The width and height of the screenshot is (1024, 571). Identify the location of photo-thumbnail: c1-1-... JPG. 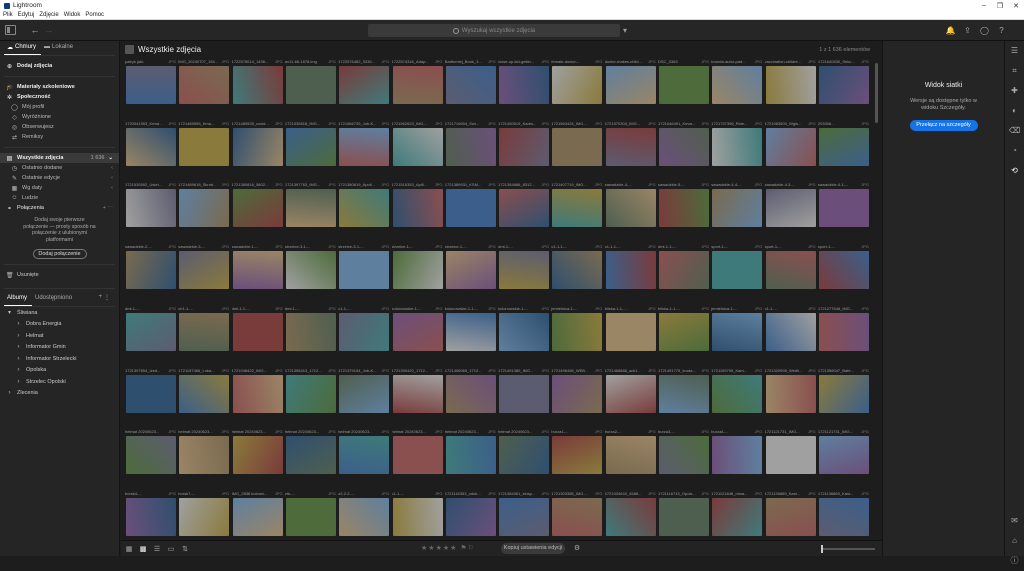
(791, 336).